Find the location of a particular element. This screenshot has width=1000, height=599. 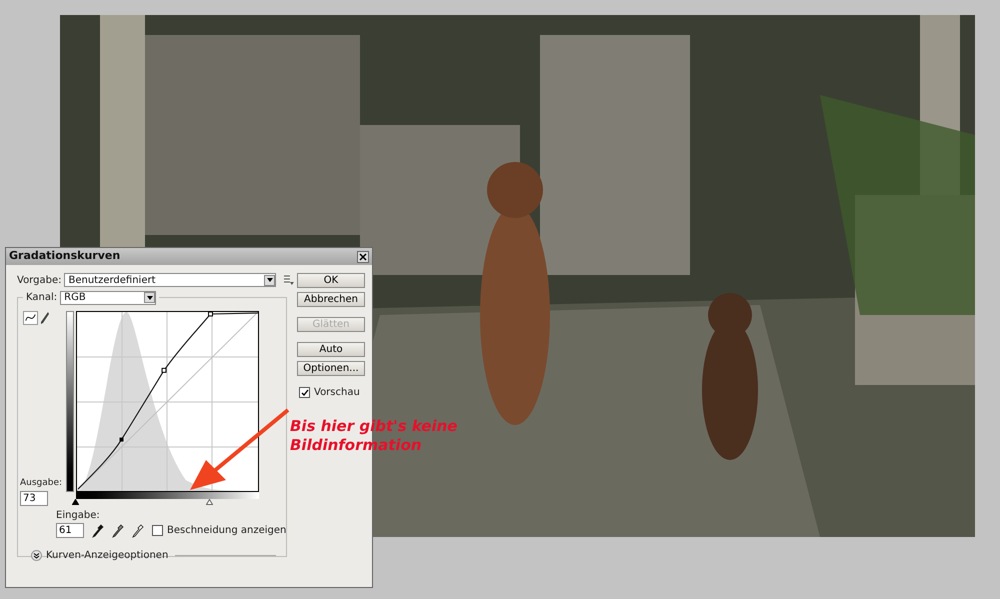

input-field: 61 is located at coordinates (70, 530).